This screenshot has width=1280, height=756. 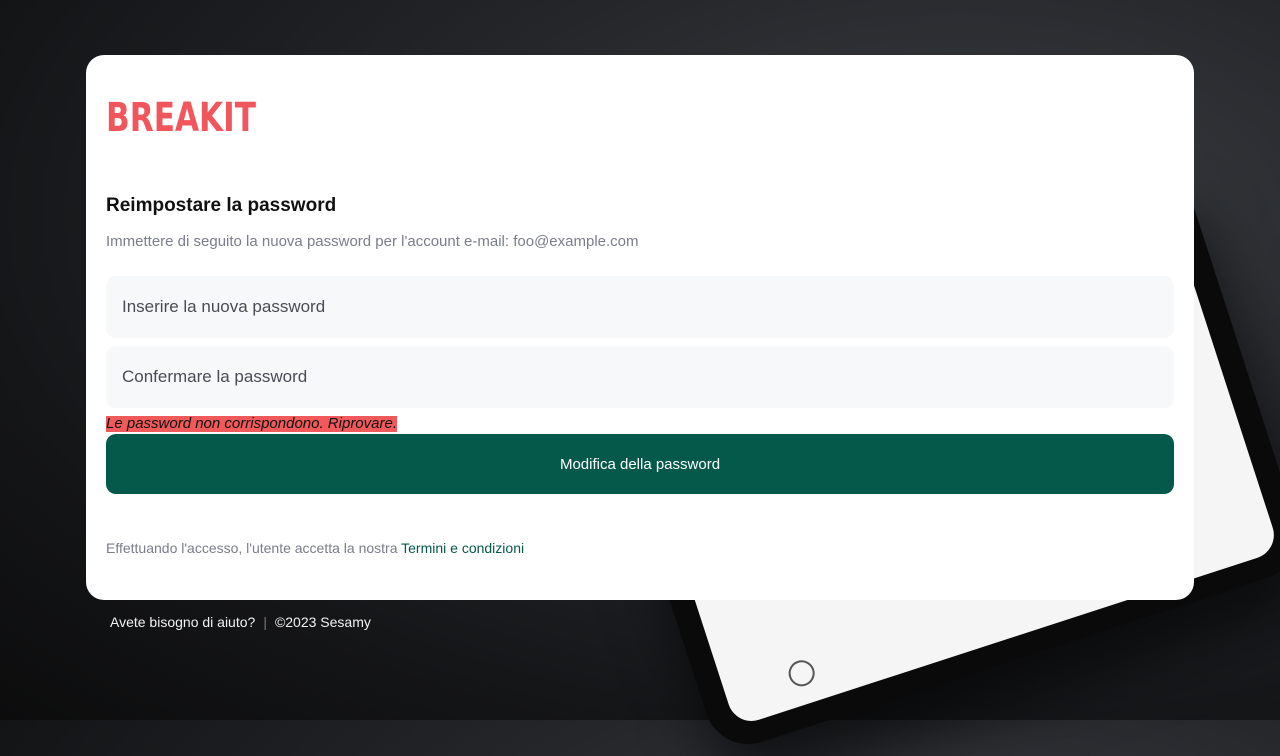 I want to click on help-link: Avete bisogno di aiuto?, so click(x=182, y=622).